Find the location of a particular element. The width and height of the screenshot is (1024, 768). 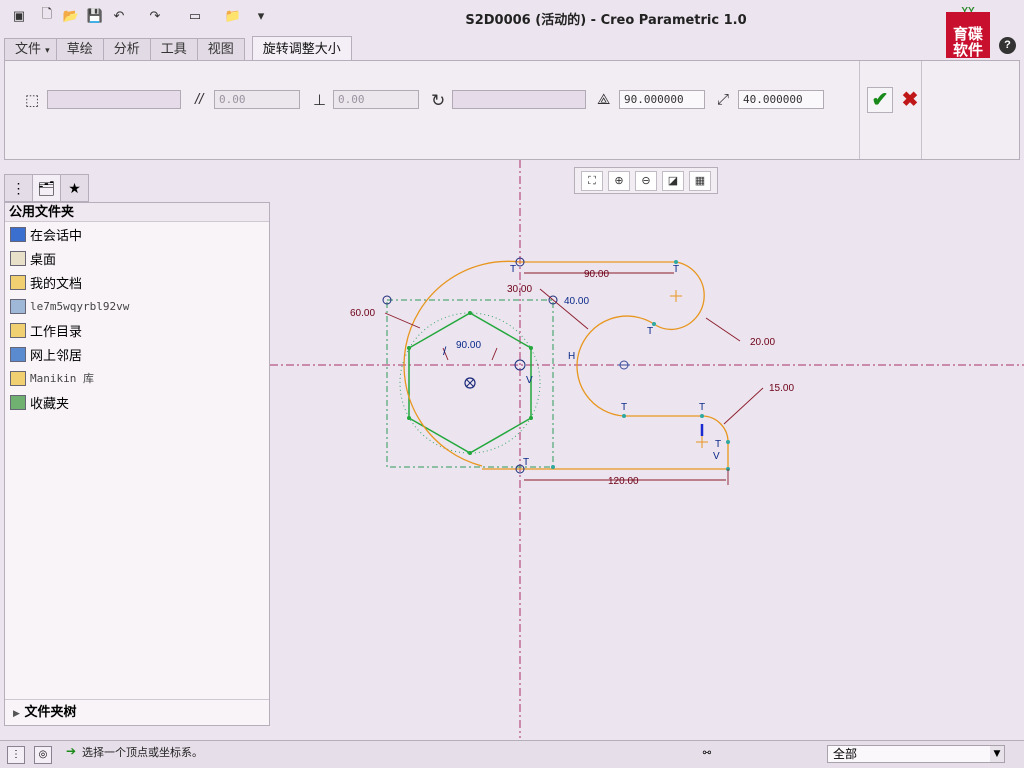

folder-item-computer: le7m5wqyrbl92vw is located at coordinates (137, 306).